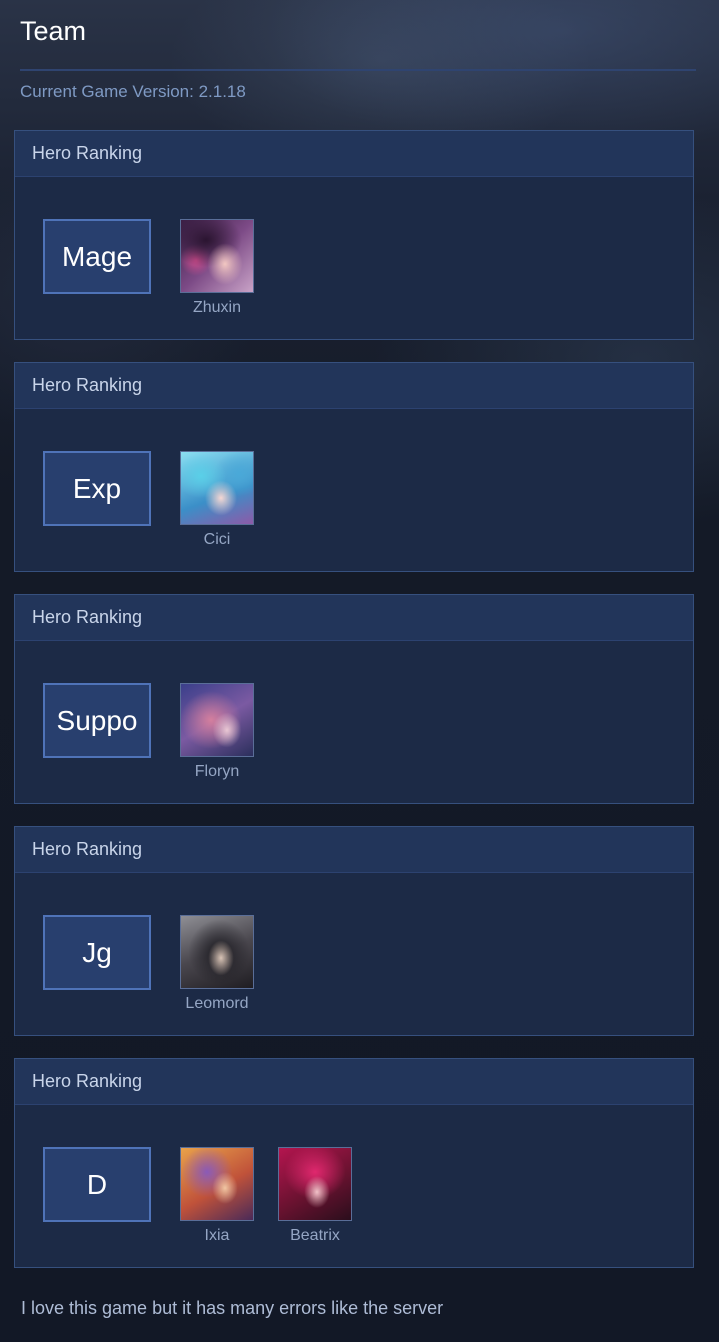 The height and width of the screenshot is (1342, 719). I want to click on beatrix-portrait-icon, so click(315, 1184).